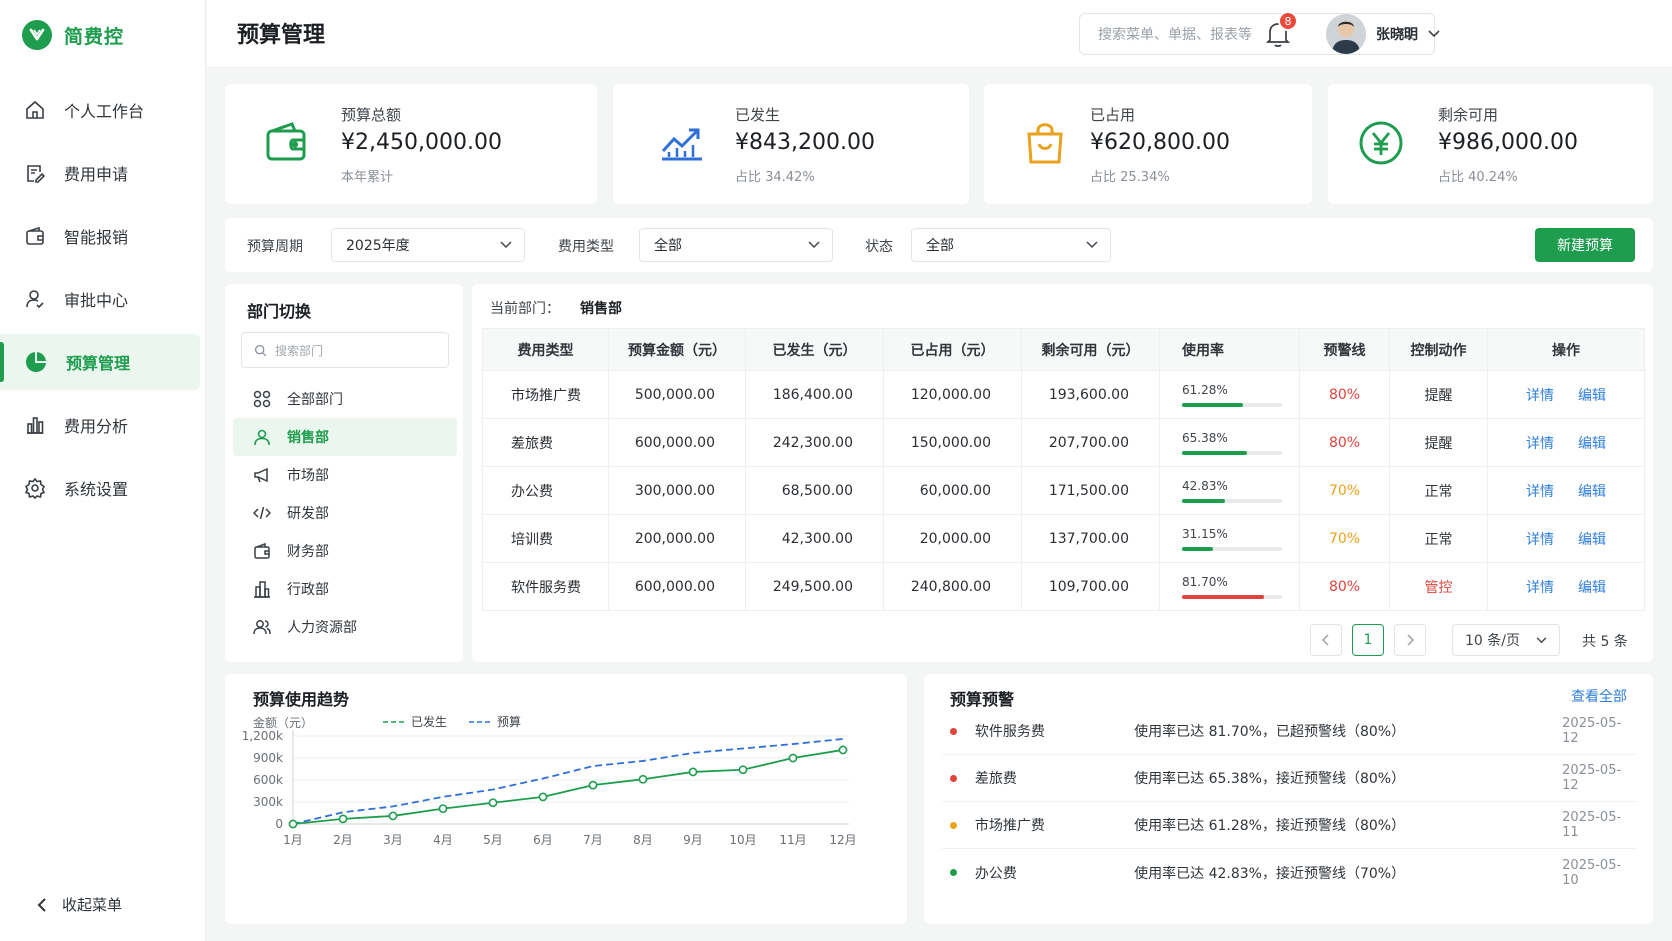  Describe the element at coordinates (1289, 778) in the screenshot. I see `warning-item: 差旅费 使用率已达 65.38%，接近预警线（80%） 2025-05-12` at that location.